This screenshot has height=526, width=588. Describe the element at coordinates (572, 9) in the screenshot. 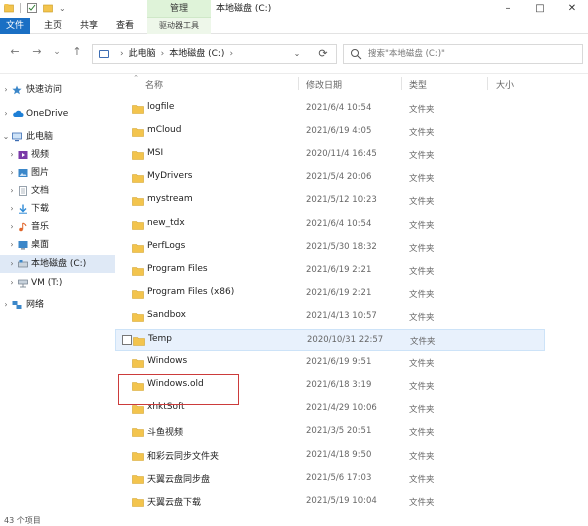

I see `close-button: ✕` at that location.